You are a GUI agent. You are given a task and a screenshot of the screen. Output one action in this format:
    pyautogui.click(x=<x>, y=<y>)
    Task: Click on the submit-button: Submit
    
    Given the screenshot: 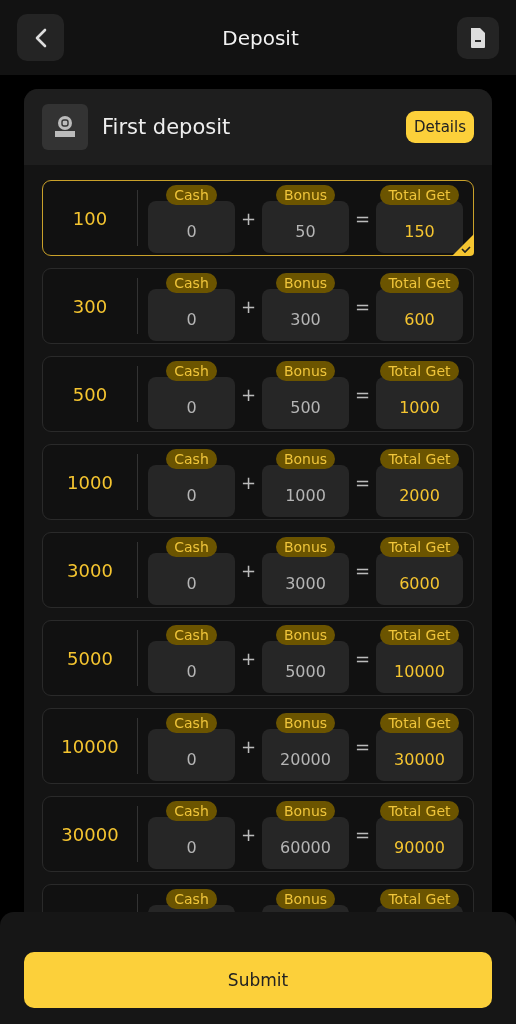 What is the action you would take?
    pyautogui.click(x=258, y=980)
    